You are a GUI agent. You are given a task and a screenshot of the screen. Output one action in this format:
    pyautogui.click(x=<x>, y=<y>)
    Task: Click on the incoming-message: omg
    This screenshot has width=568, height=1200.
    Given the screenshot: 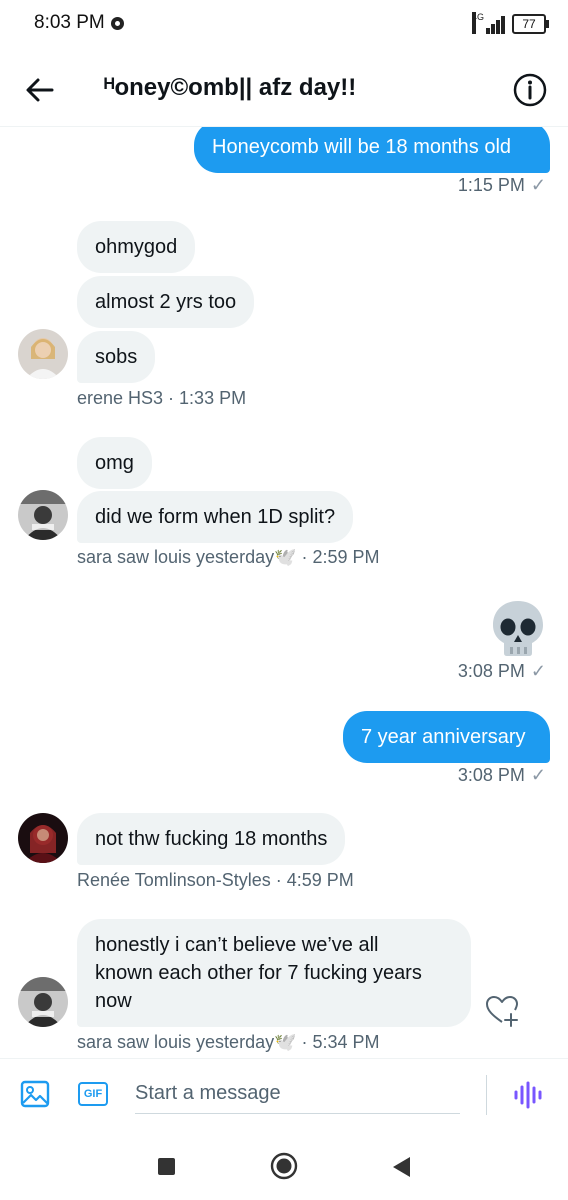 What is the action you would take?
    pyautogui.click(x=114, y=463)
    